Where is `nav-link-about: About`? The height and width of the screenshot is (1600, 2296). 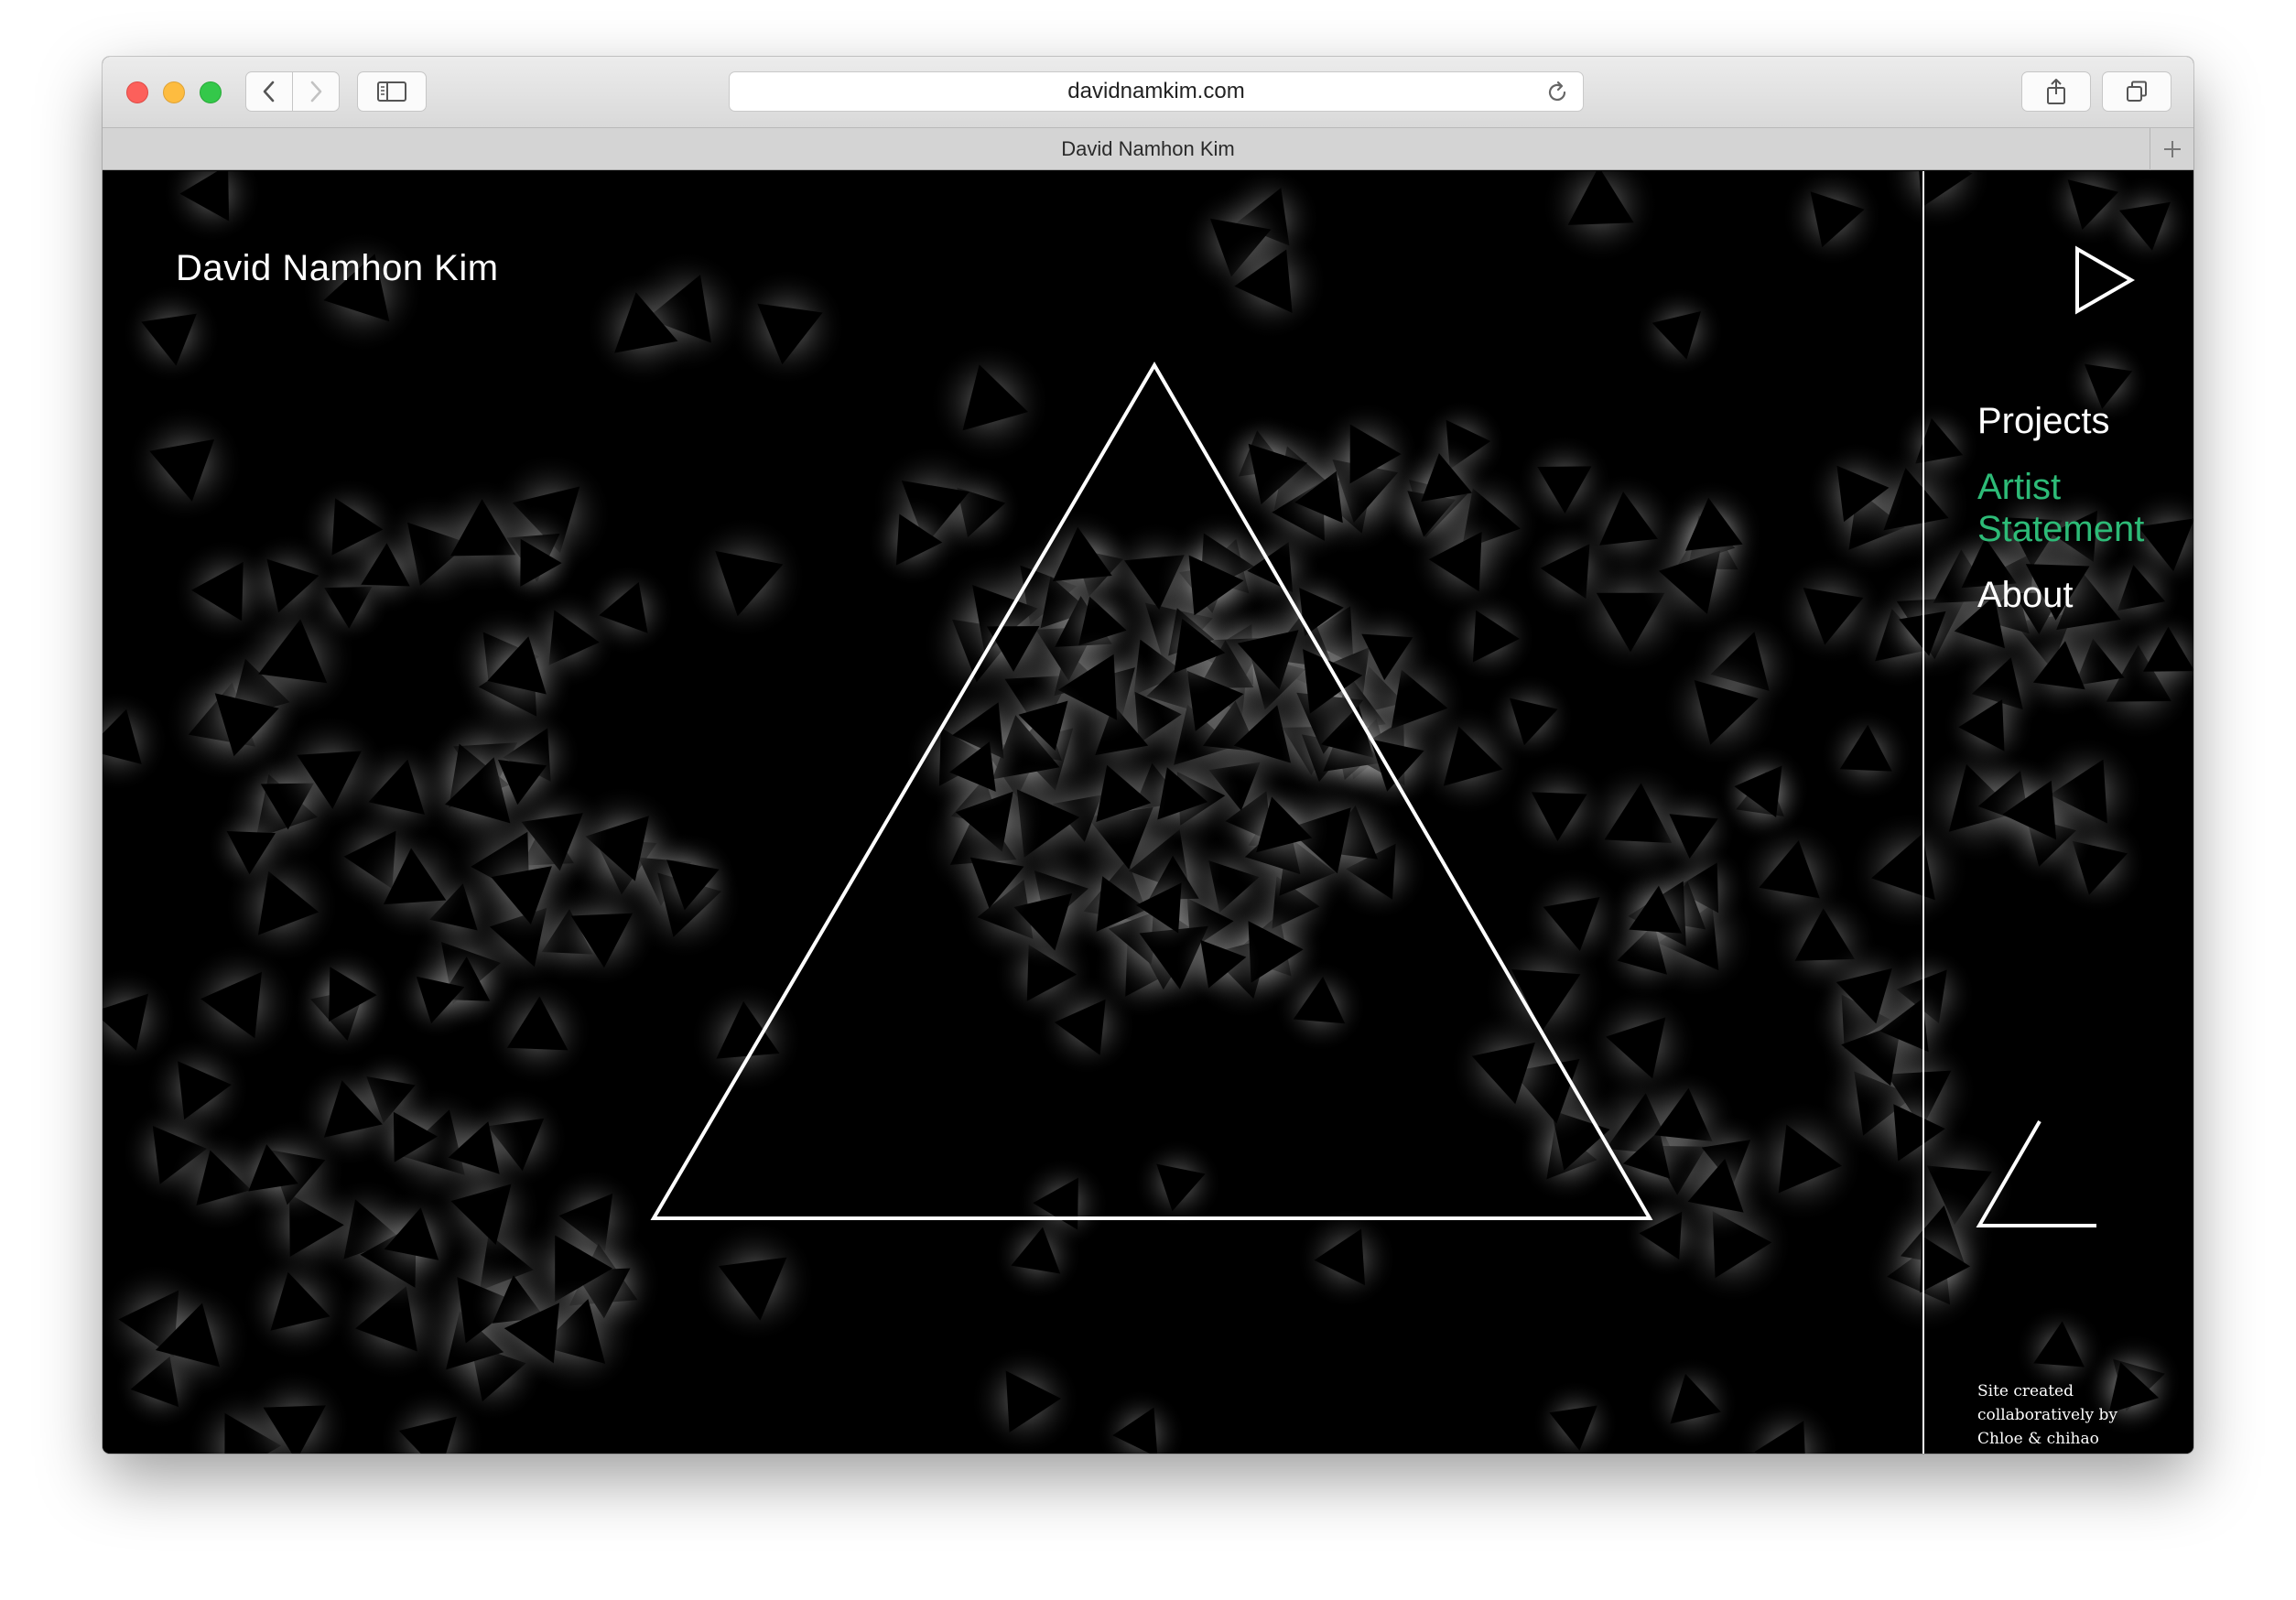
nav-link-about: About is located at coordinates (2069, 595).